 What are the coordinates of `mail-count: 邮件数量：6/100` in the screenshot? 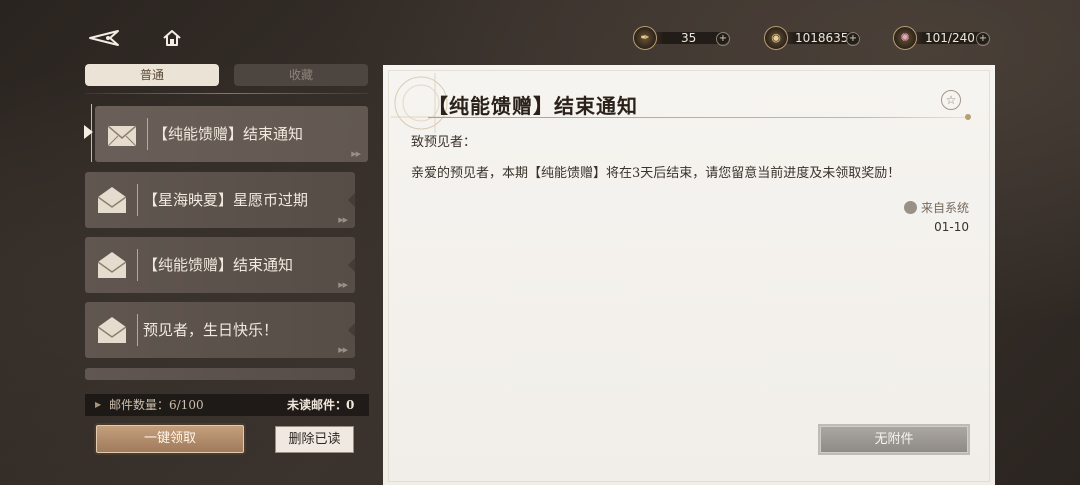 It's located at (156, 405).